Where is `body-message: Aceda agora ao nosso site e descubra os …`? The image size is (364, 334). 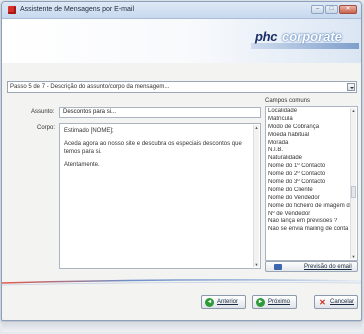 body-message: Aceda agora ao nosso site e descubra os … is located at coordinates (153, 148).